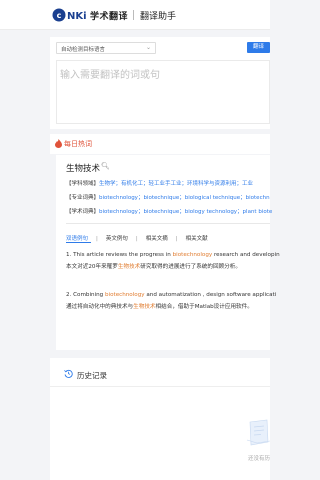 Image resolution: width=320 pixels, height=480 pixels. I want to click on active-tab-indicator, so click(78, 242).